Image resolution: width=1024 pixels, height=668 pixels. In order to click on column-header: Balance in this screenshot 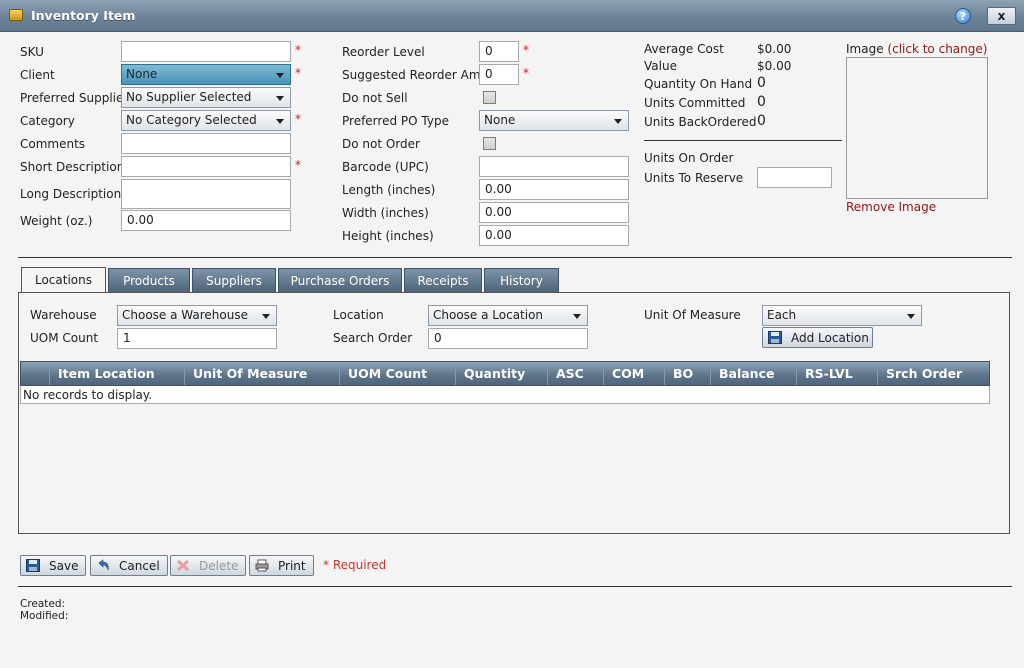, I will do `click(753, 373)`.